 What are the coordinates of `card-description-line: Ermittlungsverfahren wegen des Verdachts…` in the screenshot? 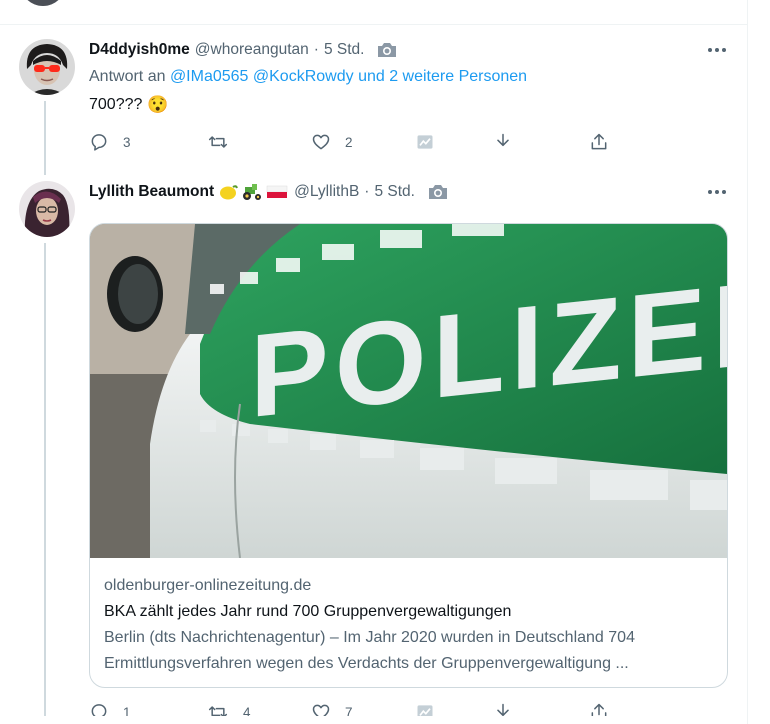 It's located at (366, 663).